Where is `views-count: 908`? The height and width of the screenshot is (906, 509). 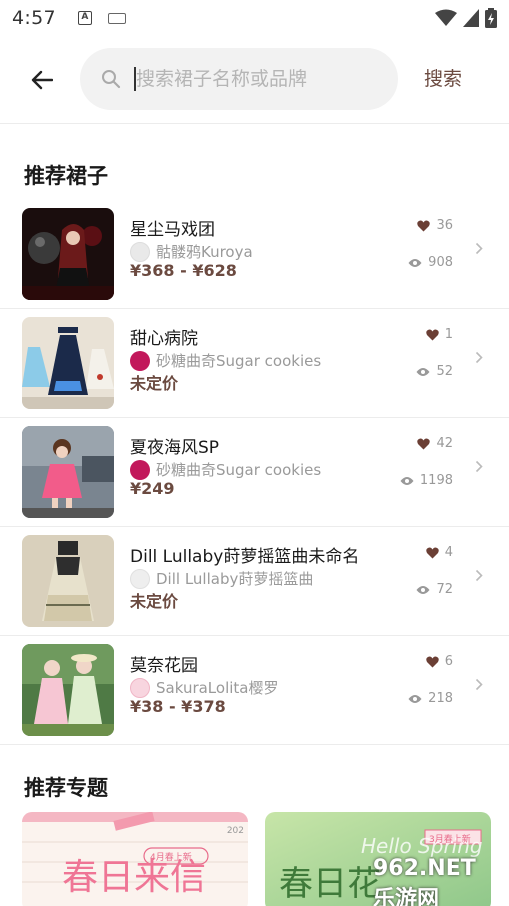
views-count: 908 is located at coordinates (440, 262).